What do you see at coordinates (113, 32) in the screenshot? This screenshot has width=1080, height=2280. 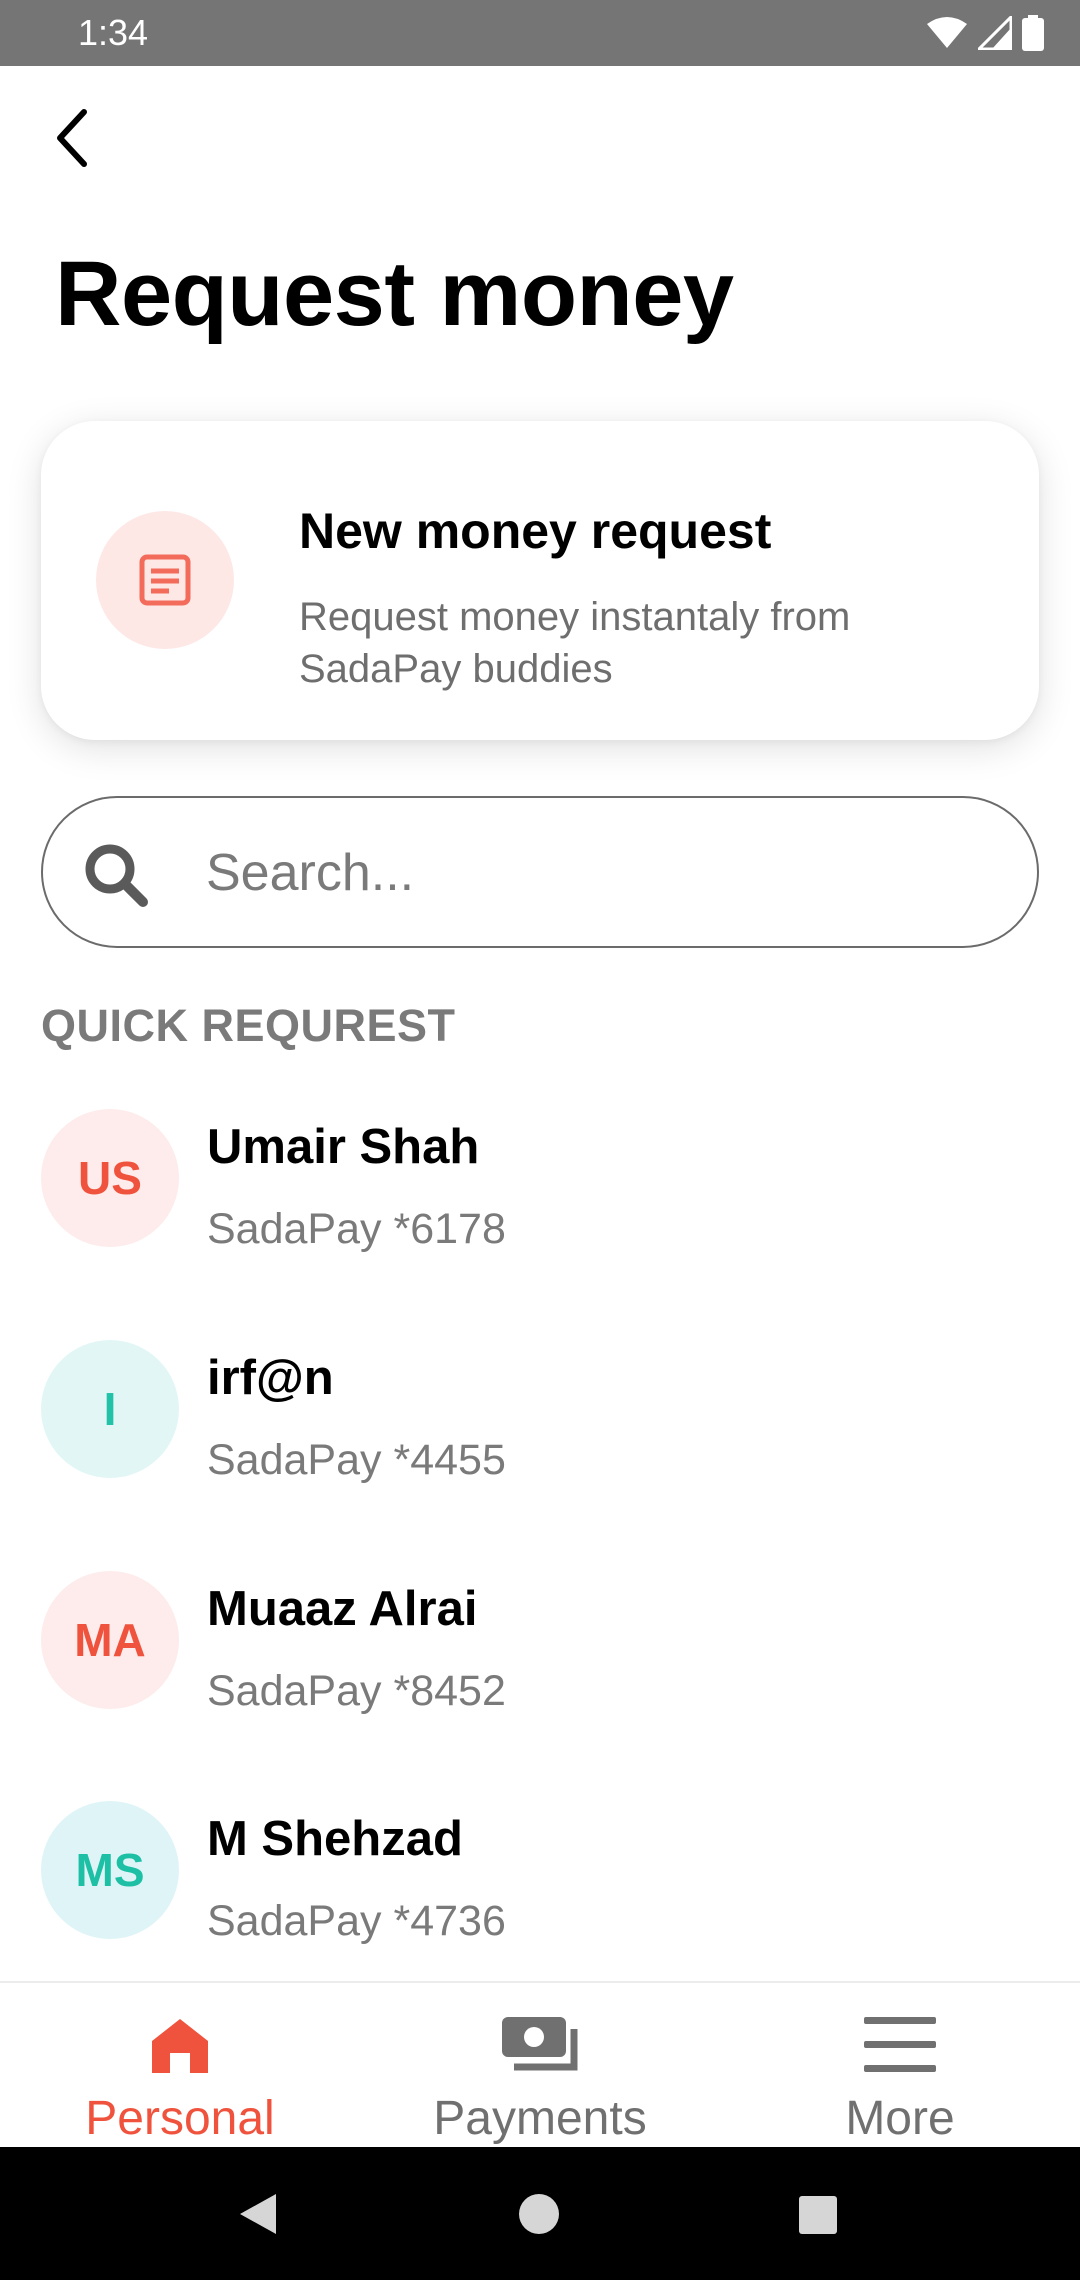 I see `status-time: 1:34` at bounding box center [113, 32].